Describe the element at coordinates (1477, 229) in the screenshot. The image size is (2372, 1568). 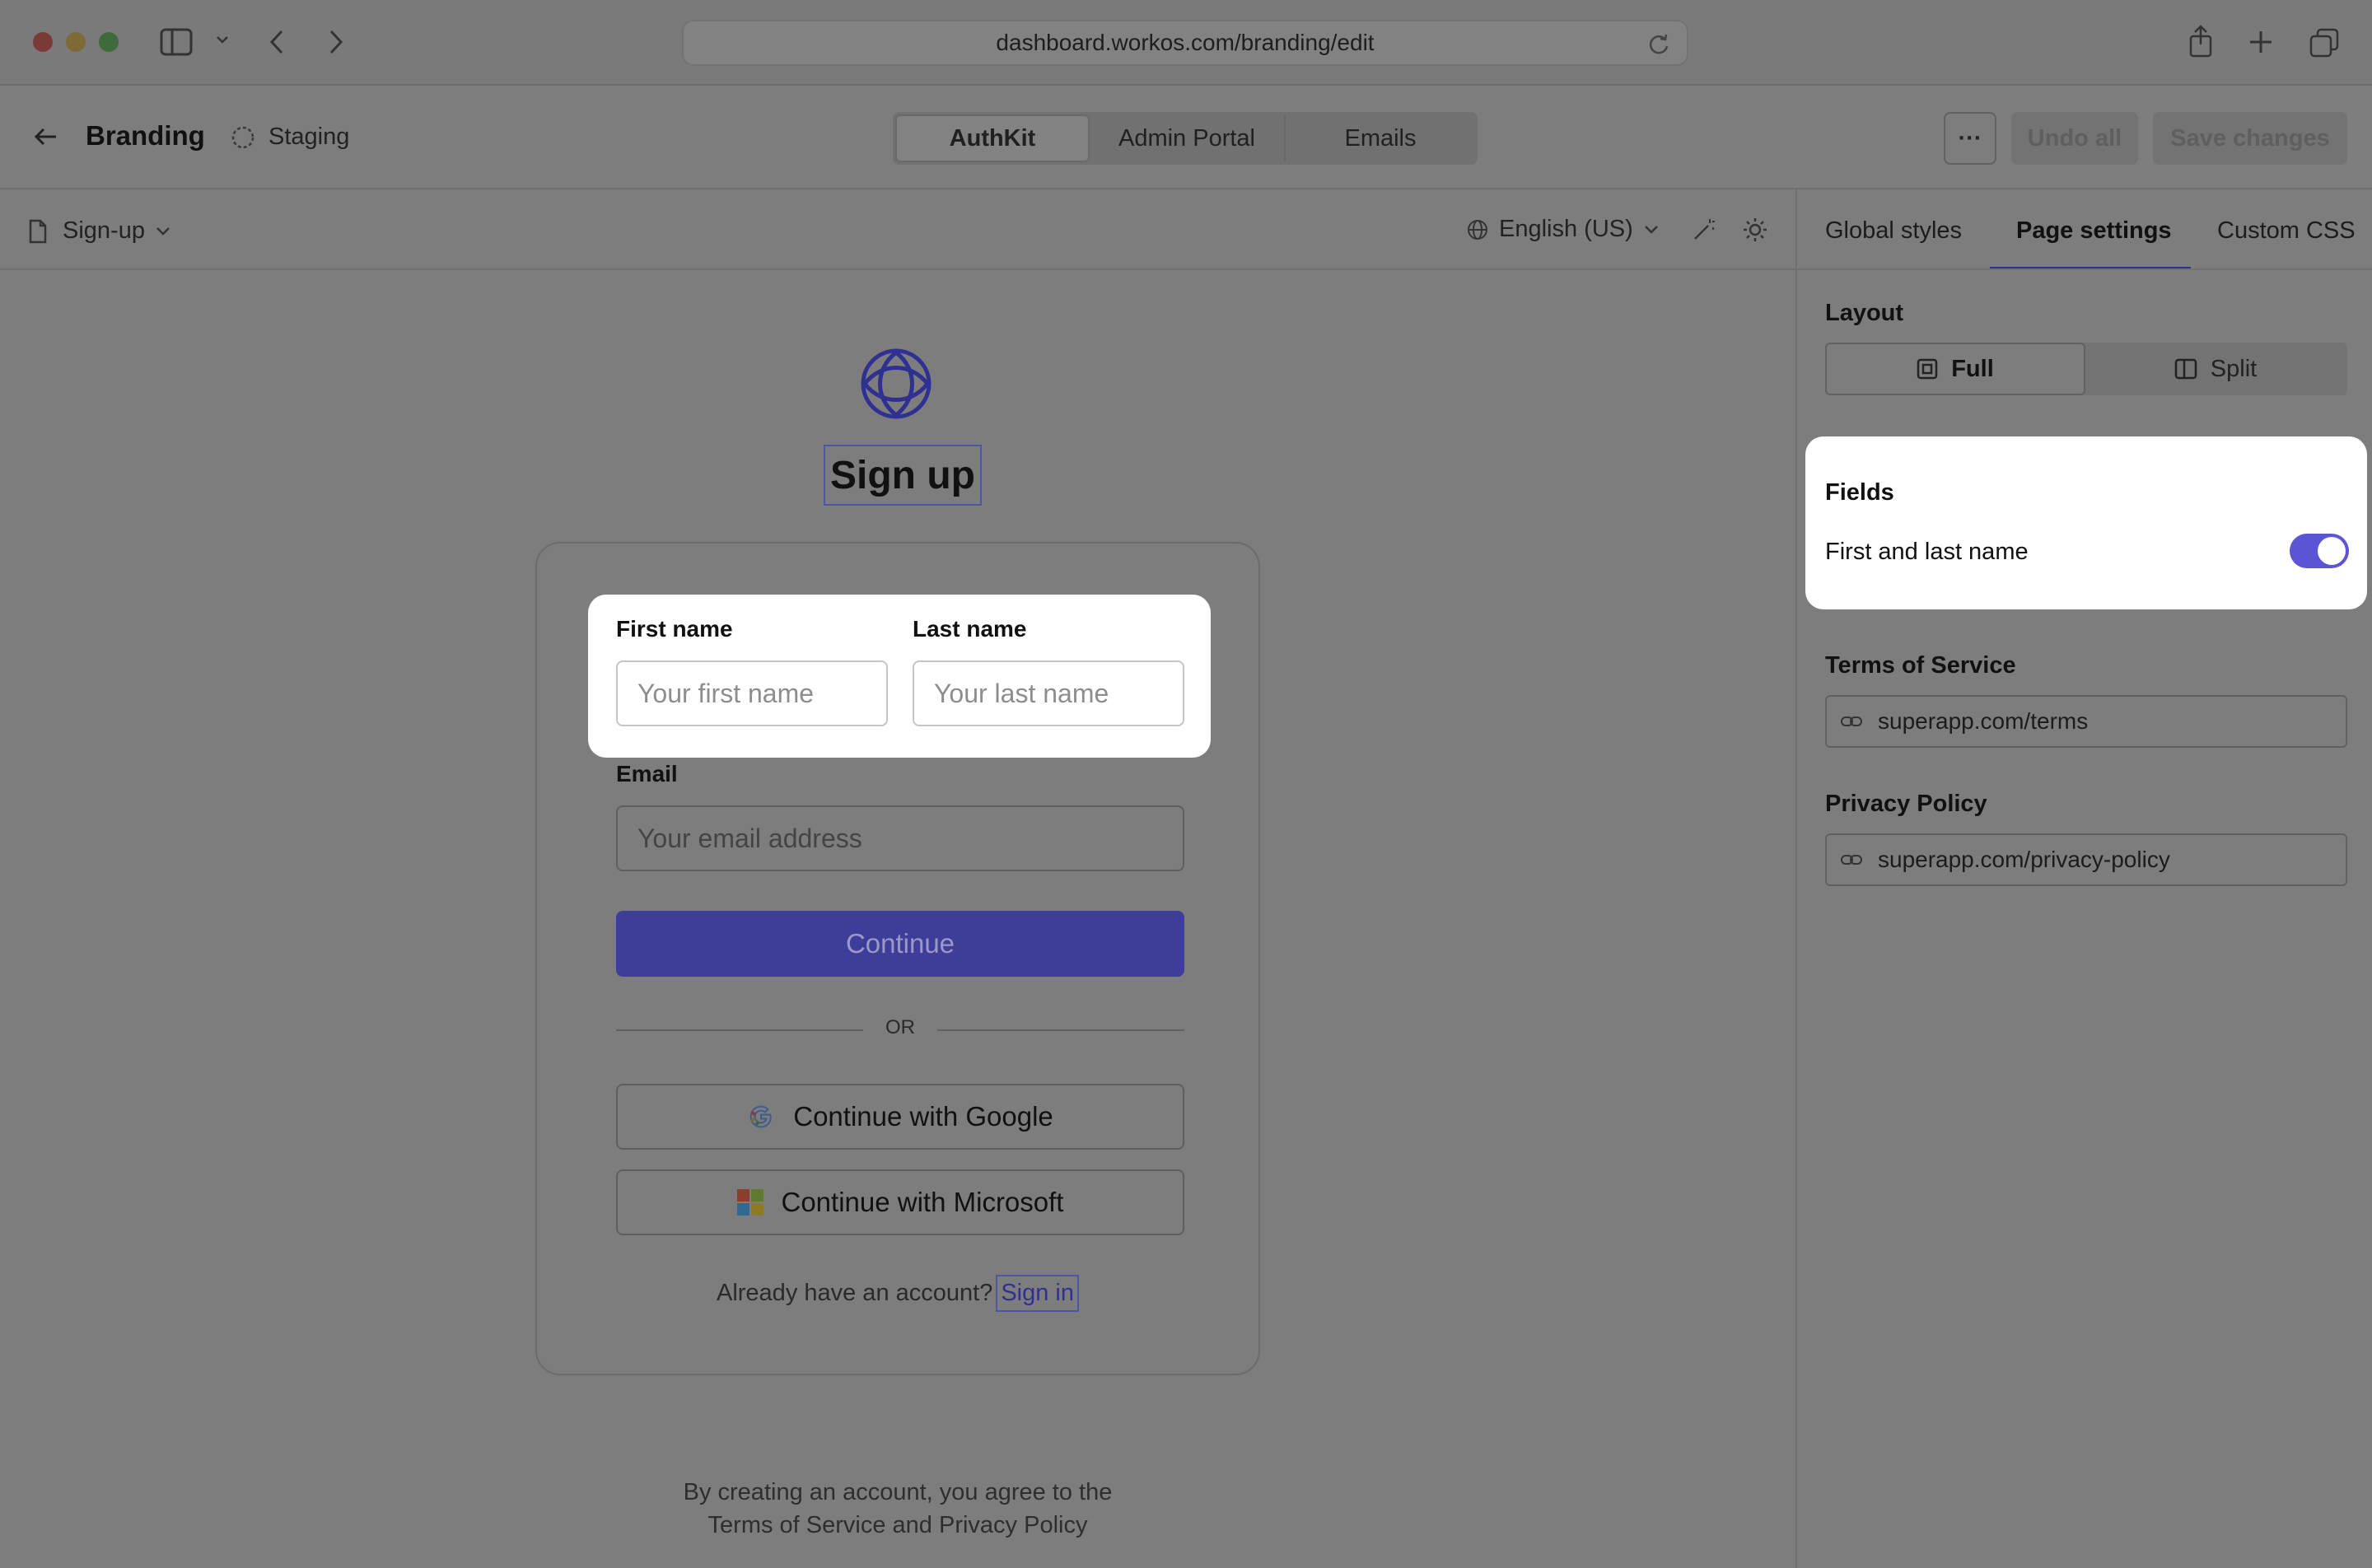
I see `globe-icon` at that location.